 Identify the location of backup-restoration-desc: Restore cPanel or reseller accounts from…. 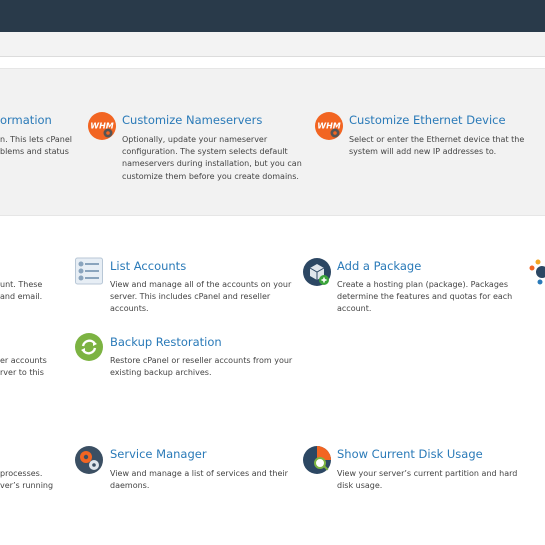
(201, 367).